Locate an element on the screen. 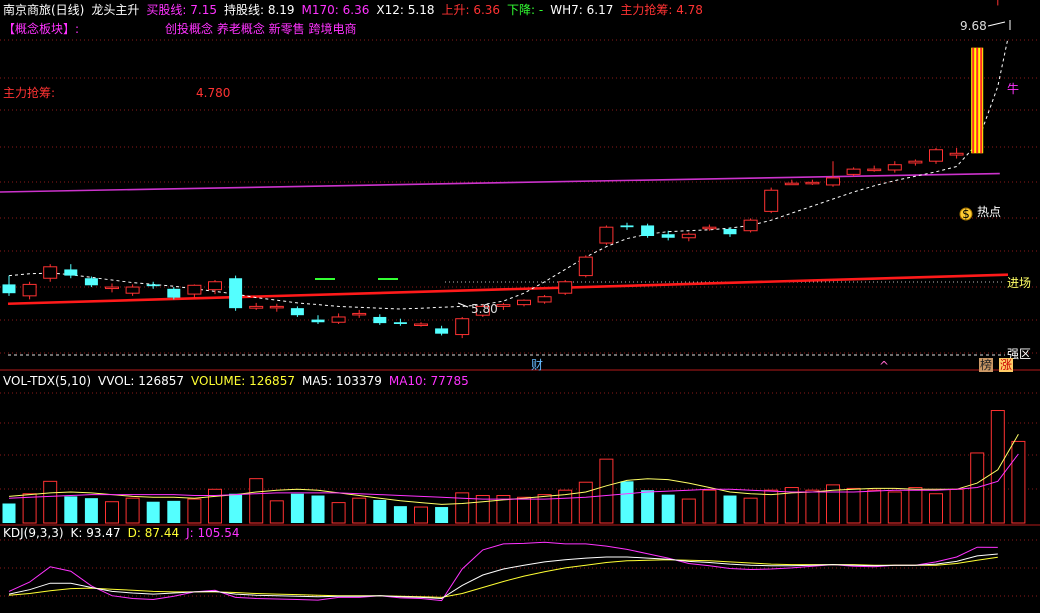 This screenshot has width=1040, height=613. main-force-label: 主力抢筹: is located at coordinates (29, 92).